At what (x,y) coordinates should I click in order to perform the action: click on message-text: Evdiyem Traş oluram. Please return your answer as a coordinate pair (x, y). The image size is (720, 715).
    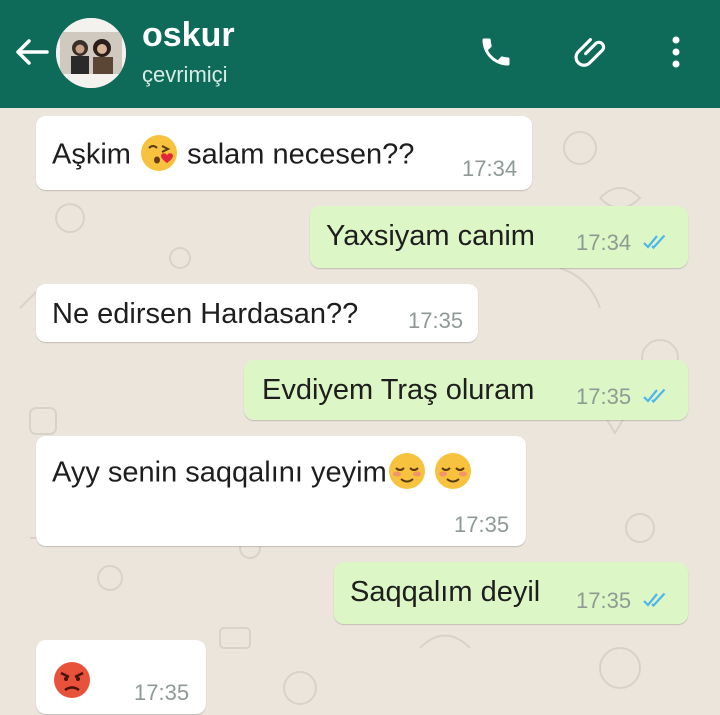
    Looking at the image, I should click on (398, 390).